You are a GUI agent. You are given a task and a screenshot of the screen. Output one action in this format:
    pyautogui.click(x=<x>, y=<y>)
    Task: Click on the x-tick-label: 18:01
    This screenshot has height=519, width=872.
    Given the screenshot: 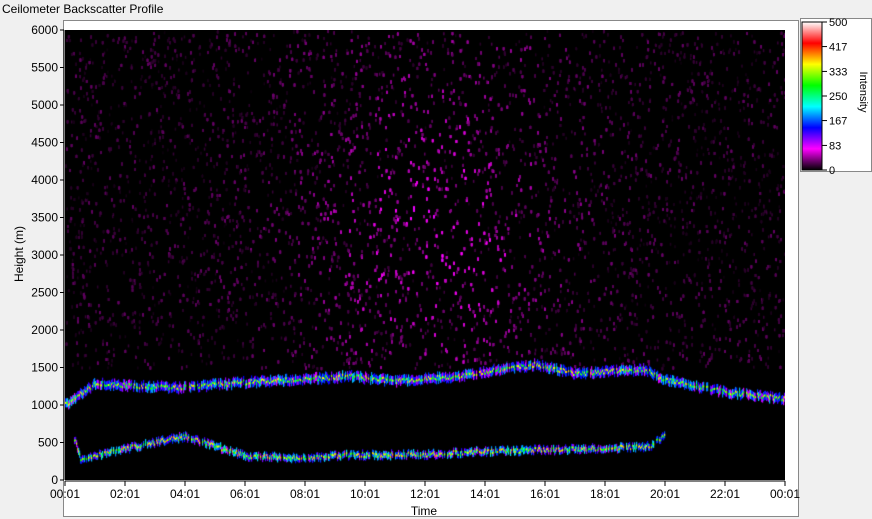 What is the action you would take?
    pyautogui.click(x=605, y=494)
    